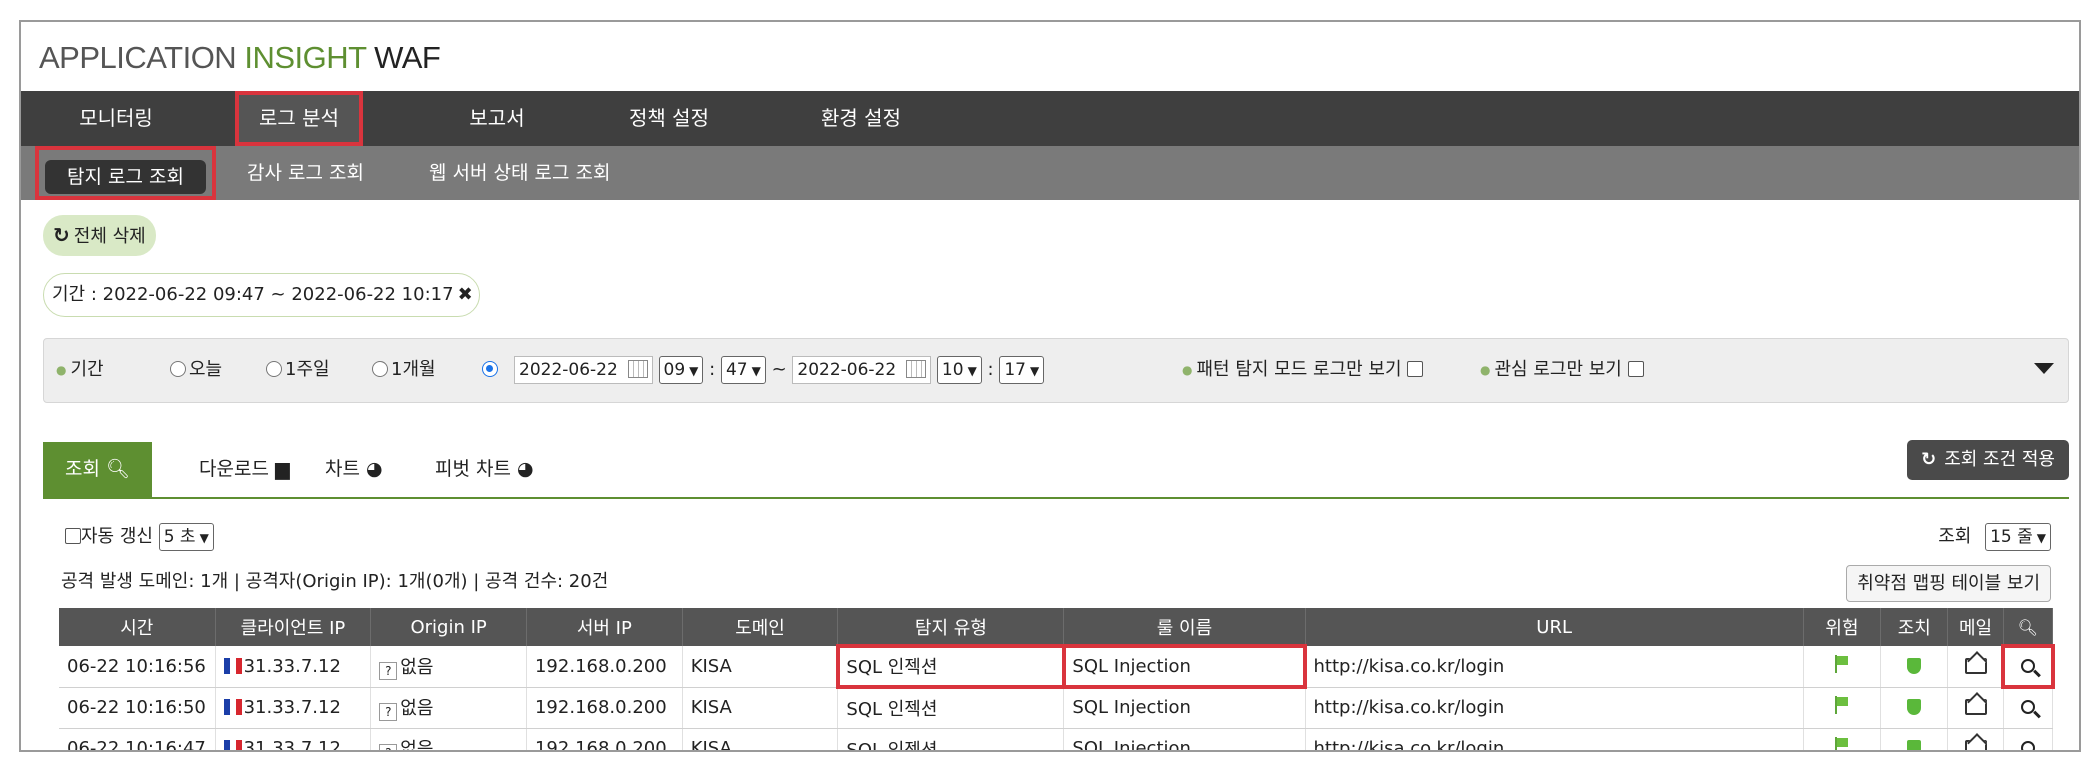  What do you see at coordinates (1635, 369) in the screenshot?
I see `interest-log-checkbox` at bounding box center [1635, 369].